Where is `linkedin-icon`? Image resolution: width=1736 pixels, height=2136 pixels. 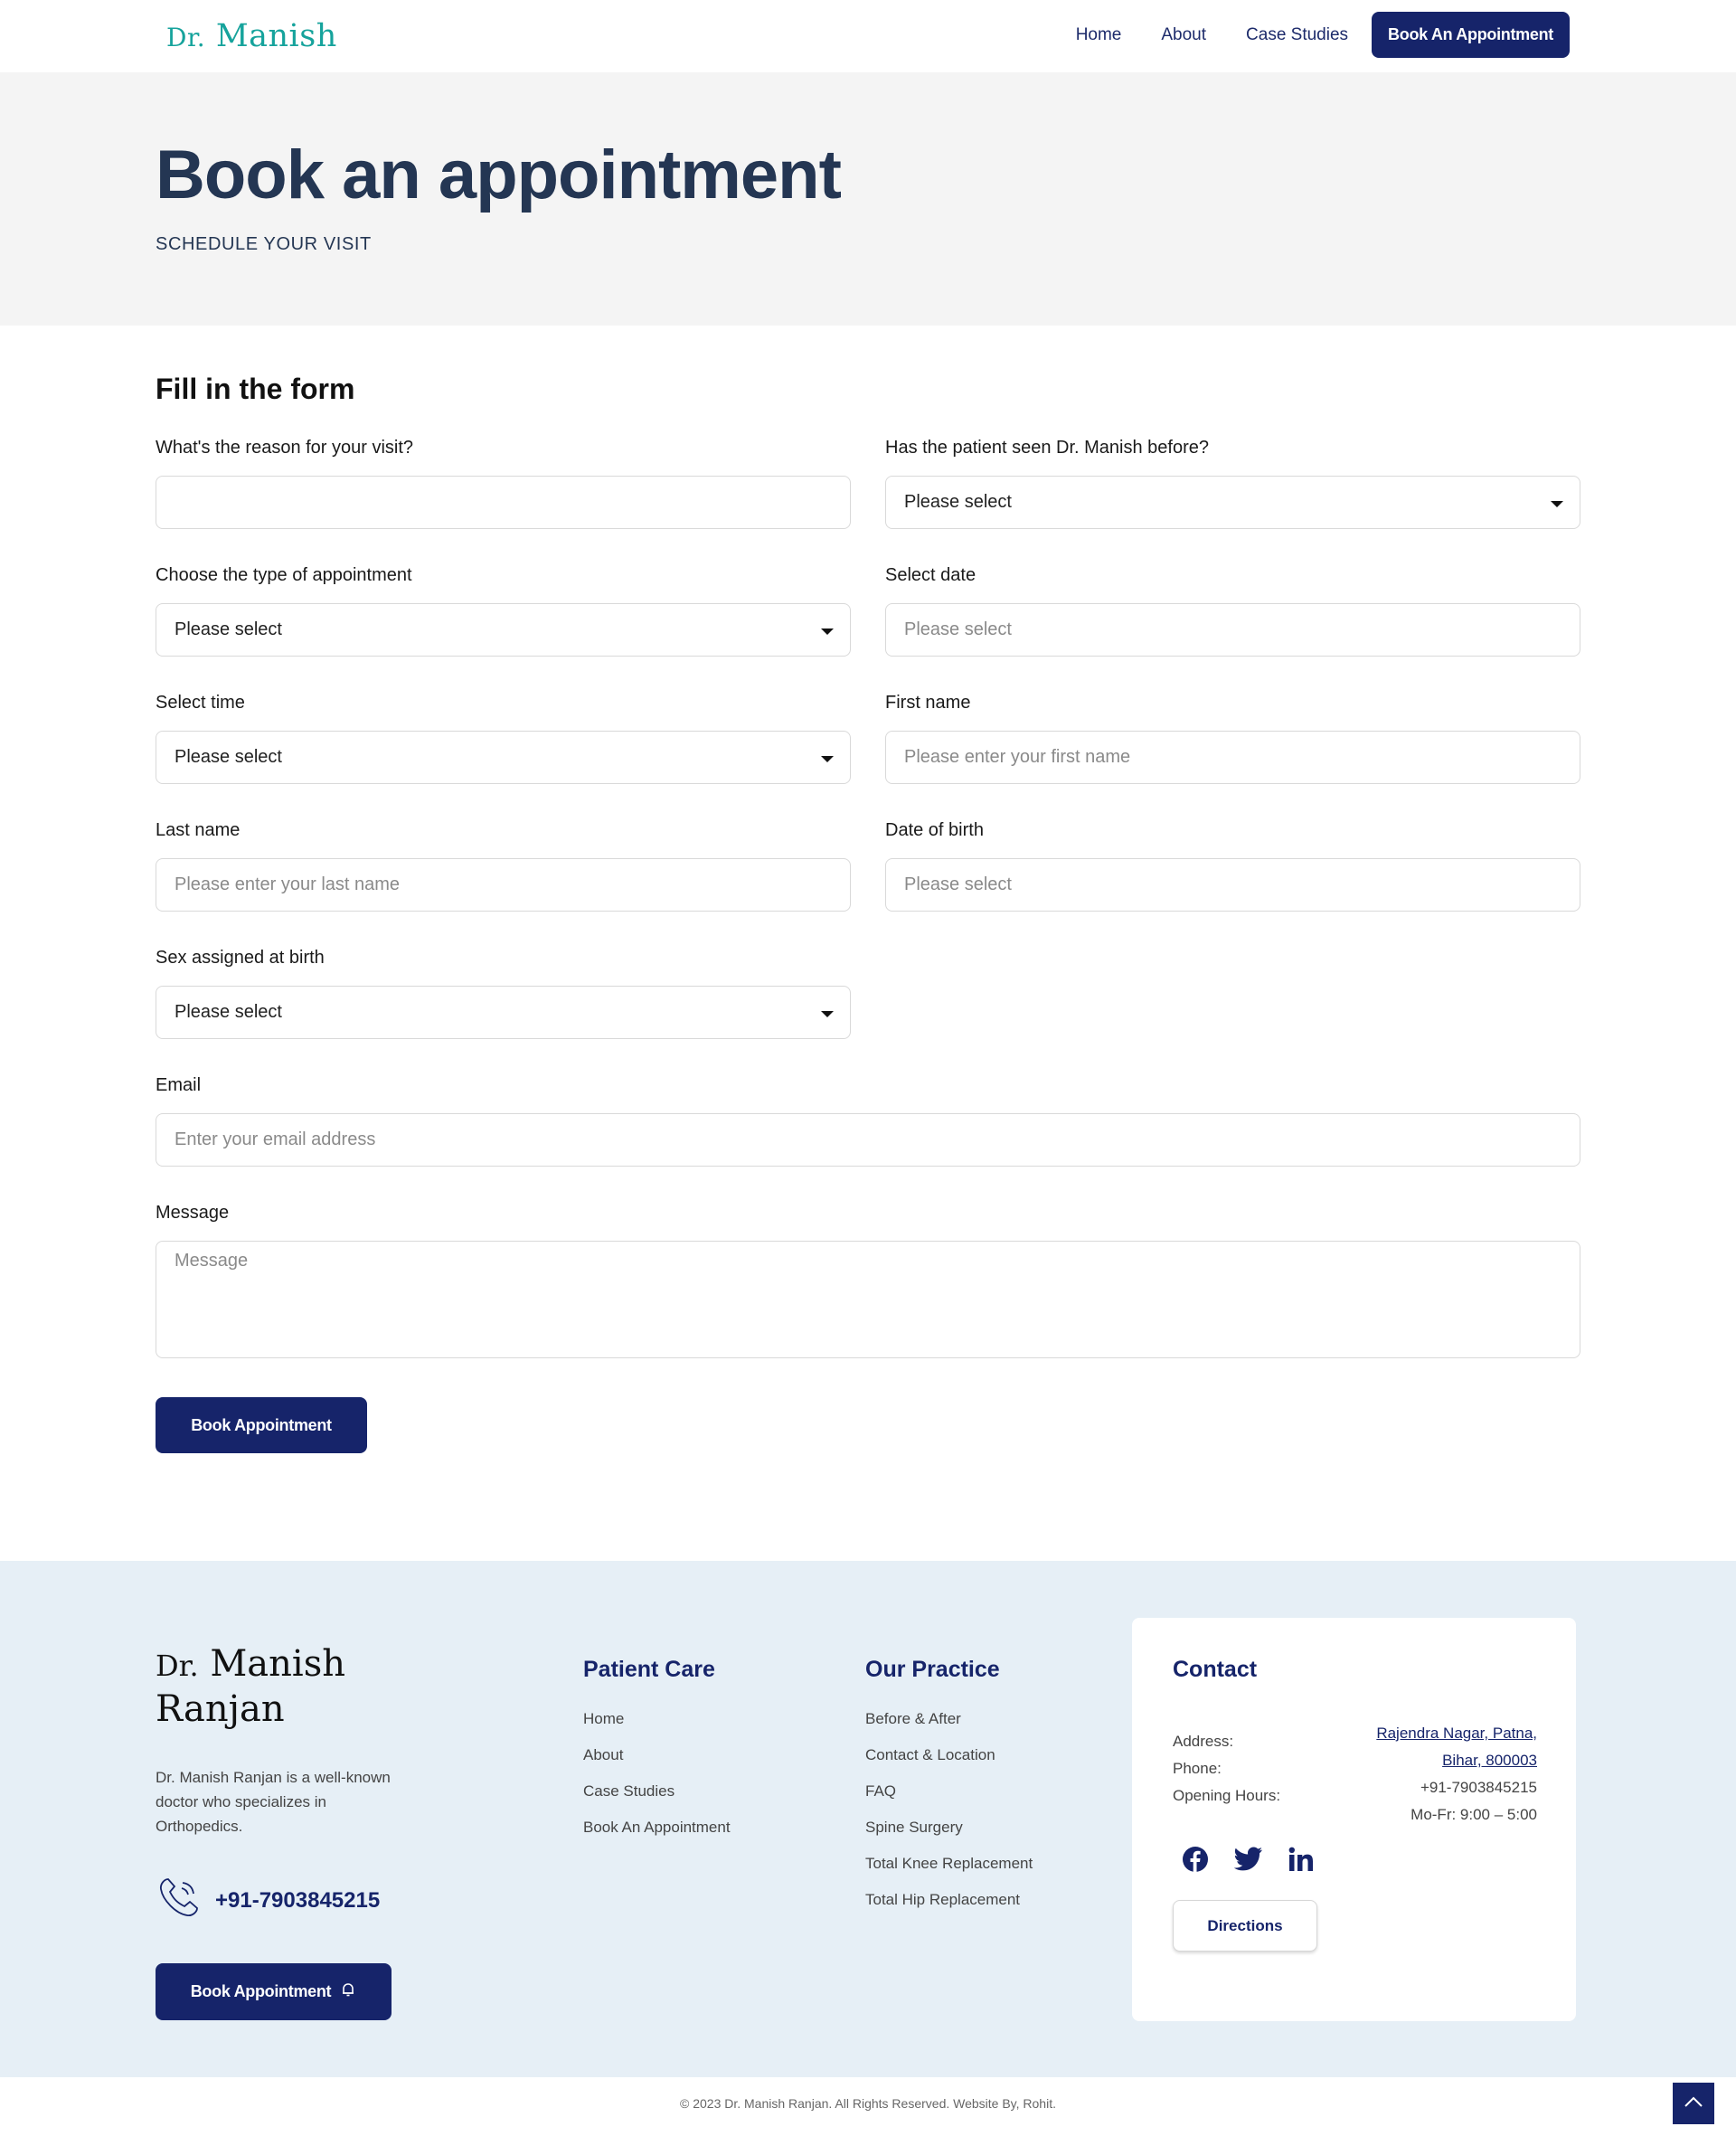 linkedin-icon is located at coordinates (1301, 1859).